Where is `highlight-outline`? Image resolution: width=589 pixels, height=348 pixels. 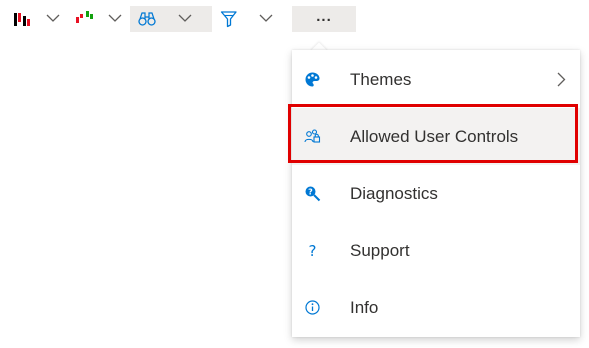 highlight-outline is located at coordinates (433, 133).